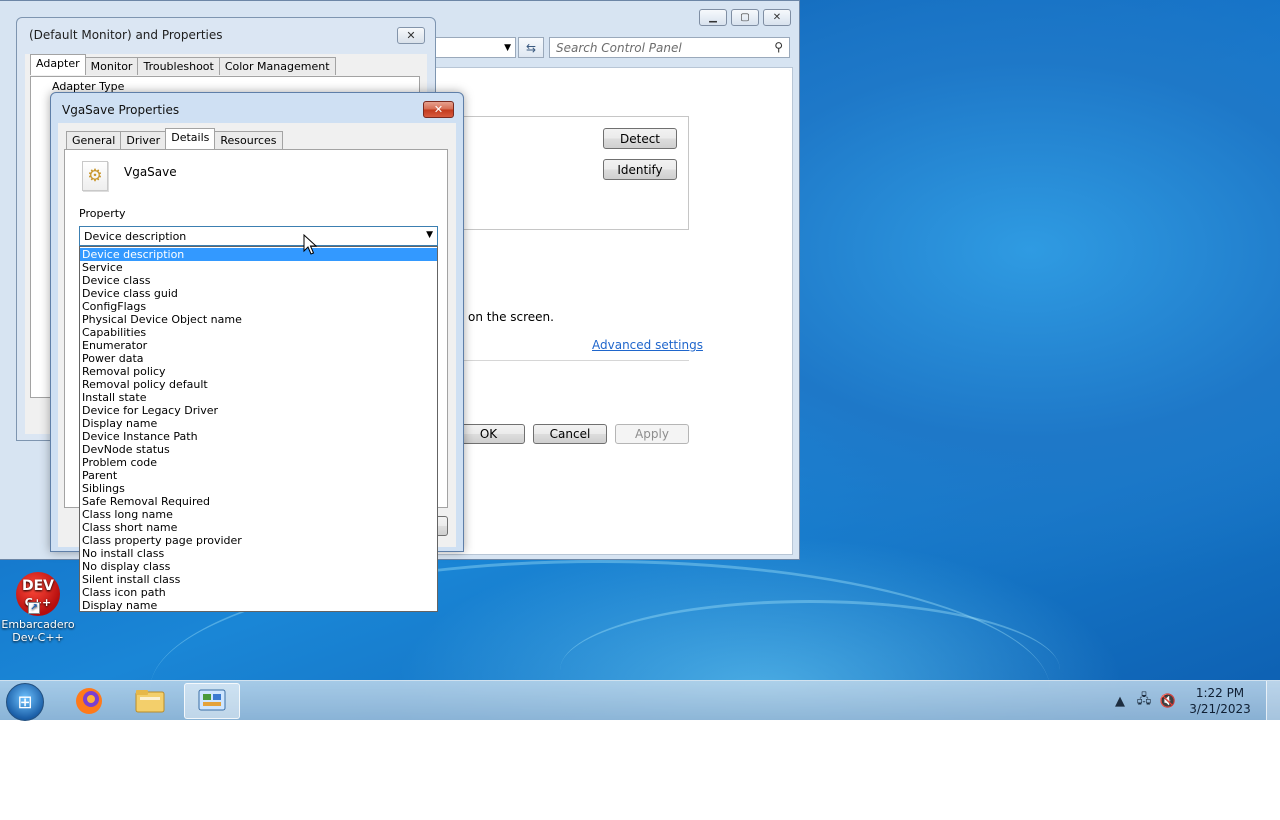  I want to click on property-select-value: Device description, so click(135, 236).